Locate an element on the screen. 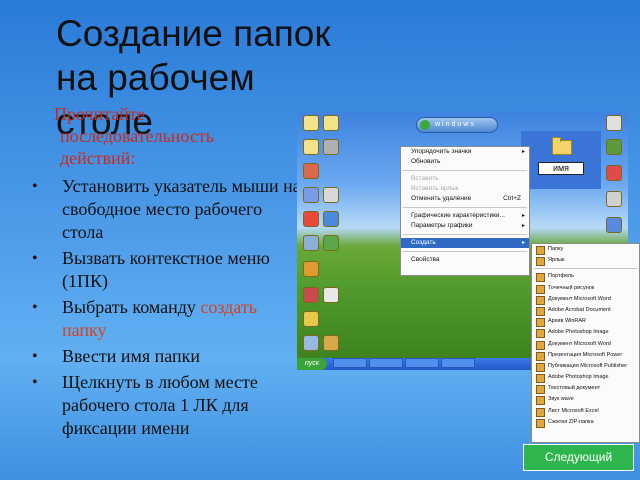 The width and height of the screenshot is (640, 480). context-menu-item: Свойства is located at coordinates (465, 260).